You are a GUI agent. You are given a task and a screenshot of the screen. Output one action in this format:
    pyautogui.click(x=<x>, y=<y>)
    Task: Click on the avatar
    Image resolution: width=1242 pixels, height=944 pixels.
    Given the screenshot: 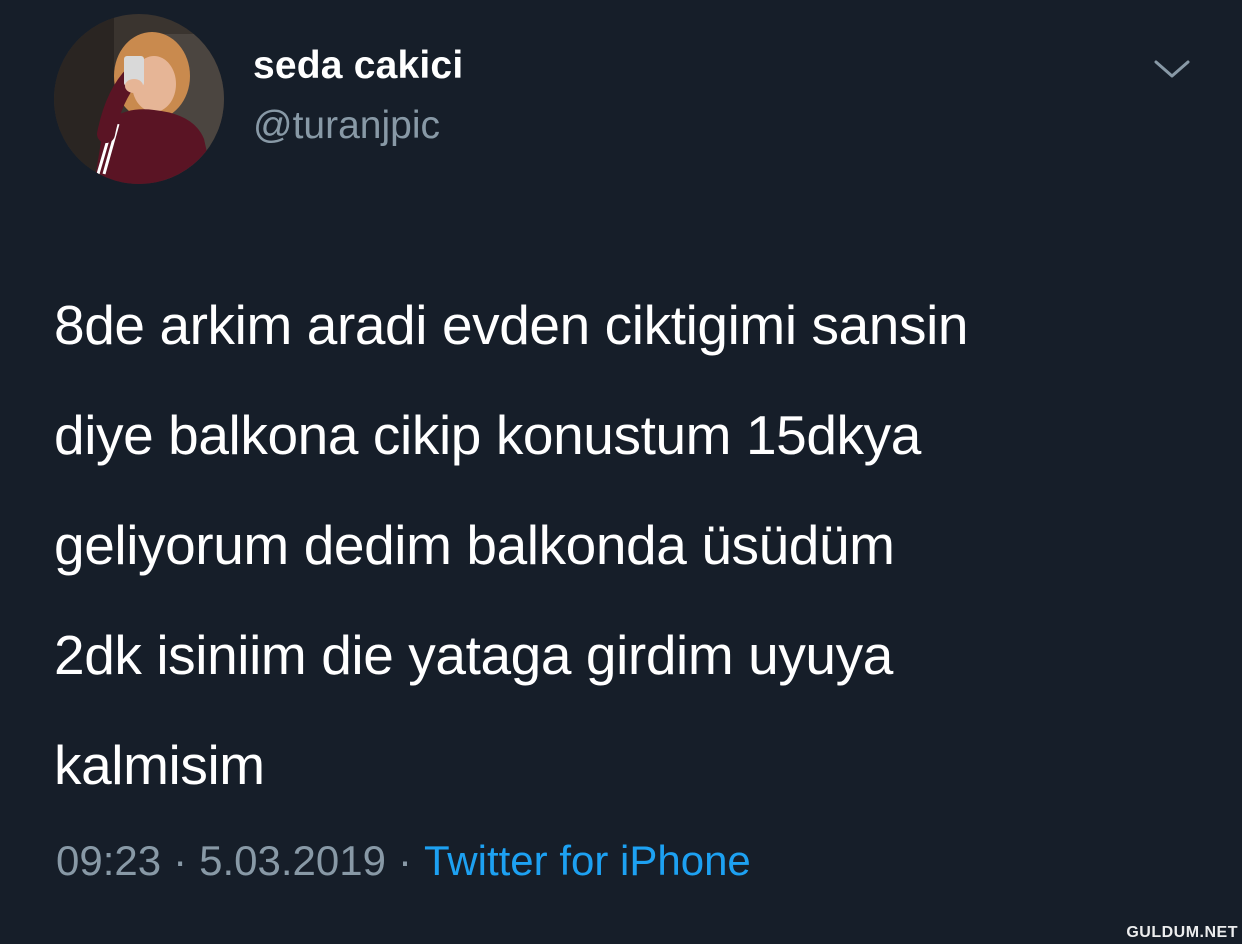 What is the action you would take?
    pyautogui.click(x=139, y=99)
    